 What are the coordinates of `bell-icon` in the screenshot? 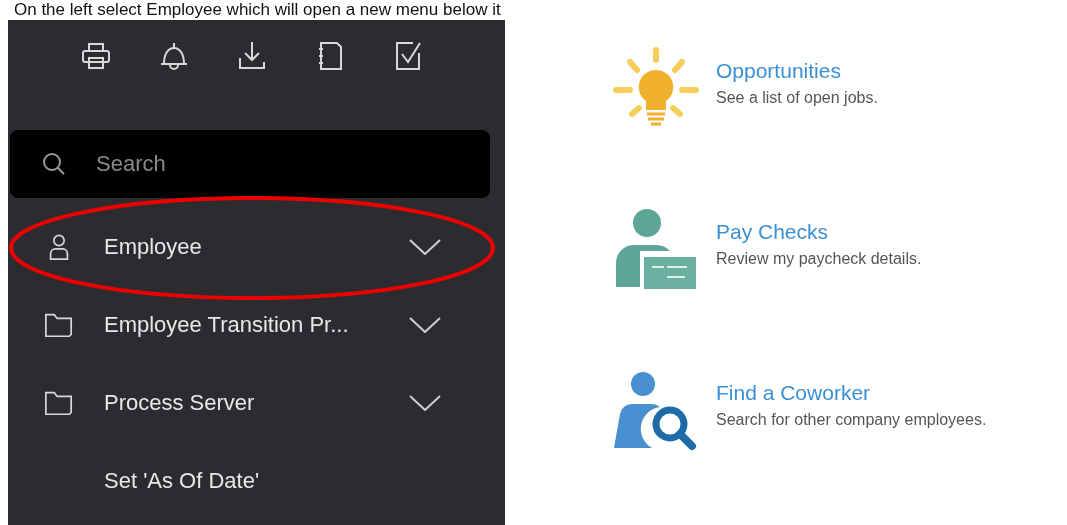 It's located at (174, 56).